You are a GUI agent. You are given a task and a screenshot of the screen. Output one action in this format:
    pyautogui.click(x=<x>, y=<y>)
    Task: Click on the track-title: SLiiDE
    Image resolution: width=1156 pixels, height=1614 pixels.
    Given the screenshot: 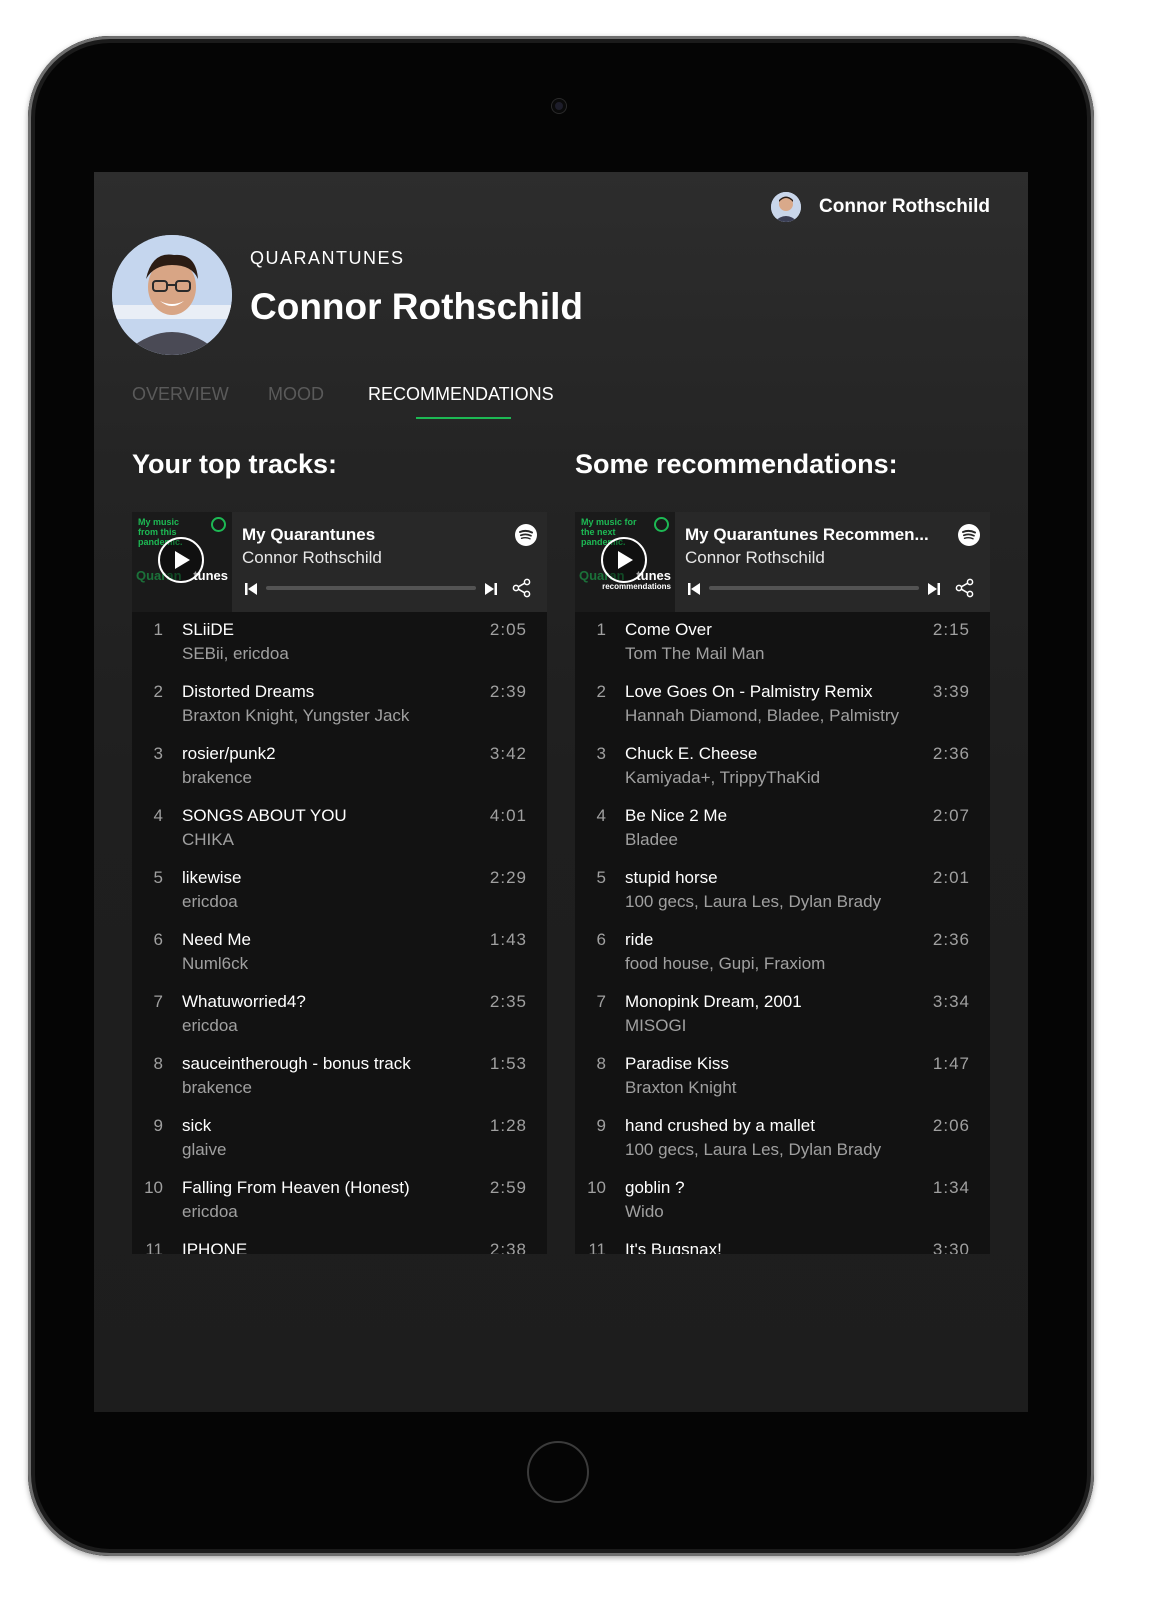 What is the action you would take?
    pyautogui.click(x=208, y=629)
    